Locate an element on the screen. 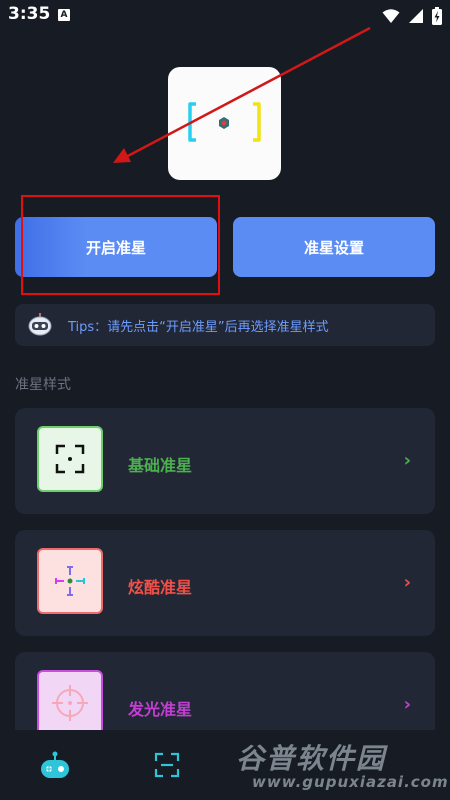 This screenshot has height=800, width=450. style-card-cool: 炫酷准星 › is located at coordinates (225, 583).